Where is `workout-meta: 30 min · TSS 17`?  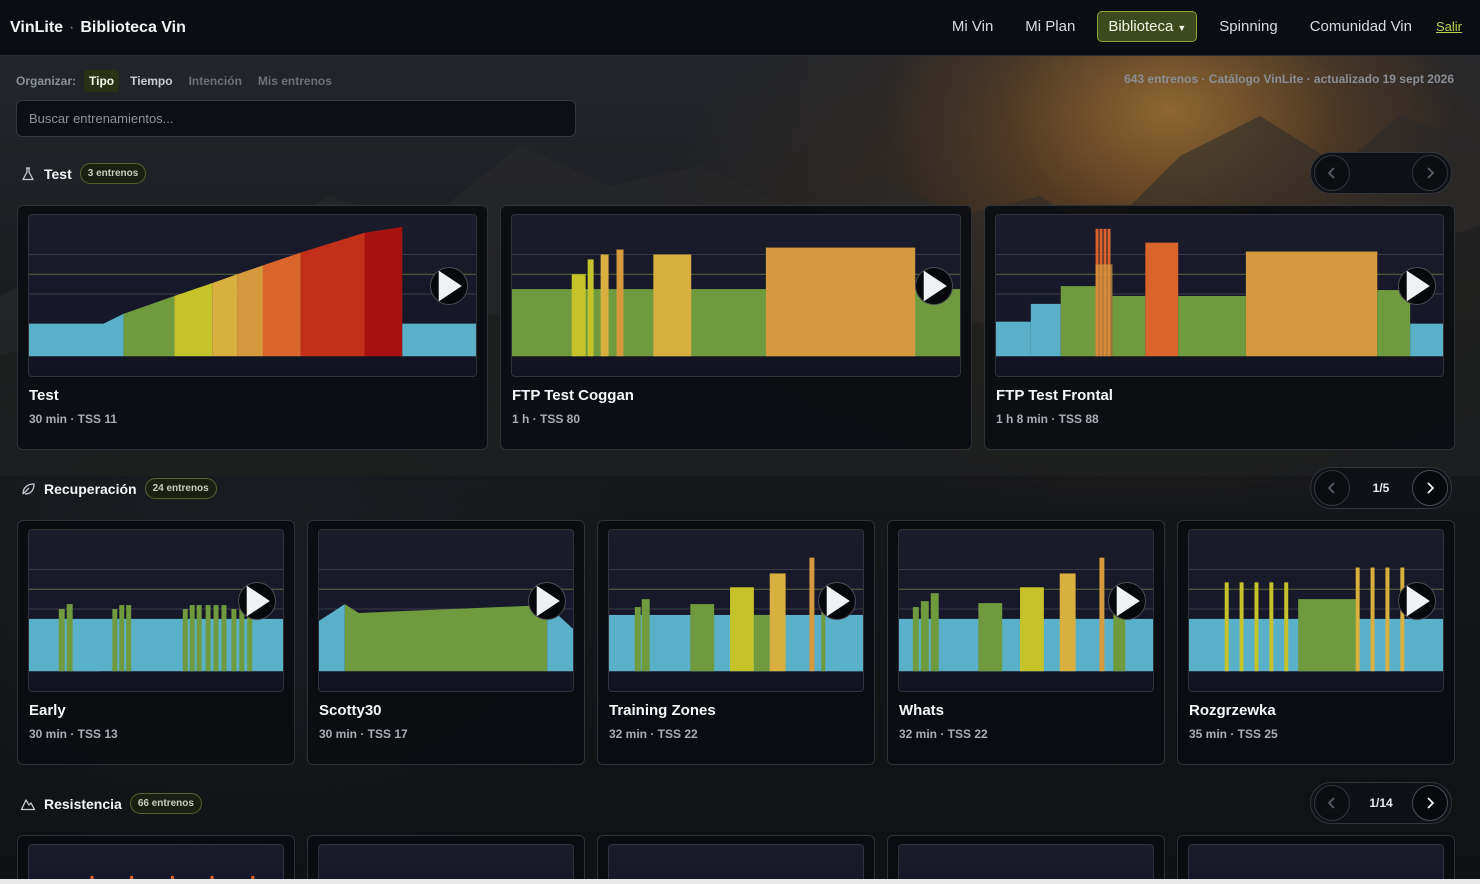
workout-meta: 30 min · TSS 17 is located at coordinates (363, 734).